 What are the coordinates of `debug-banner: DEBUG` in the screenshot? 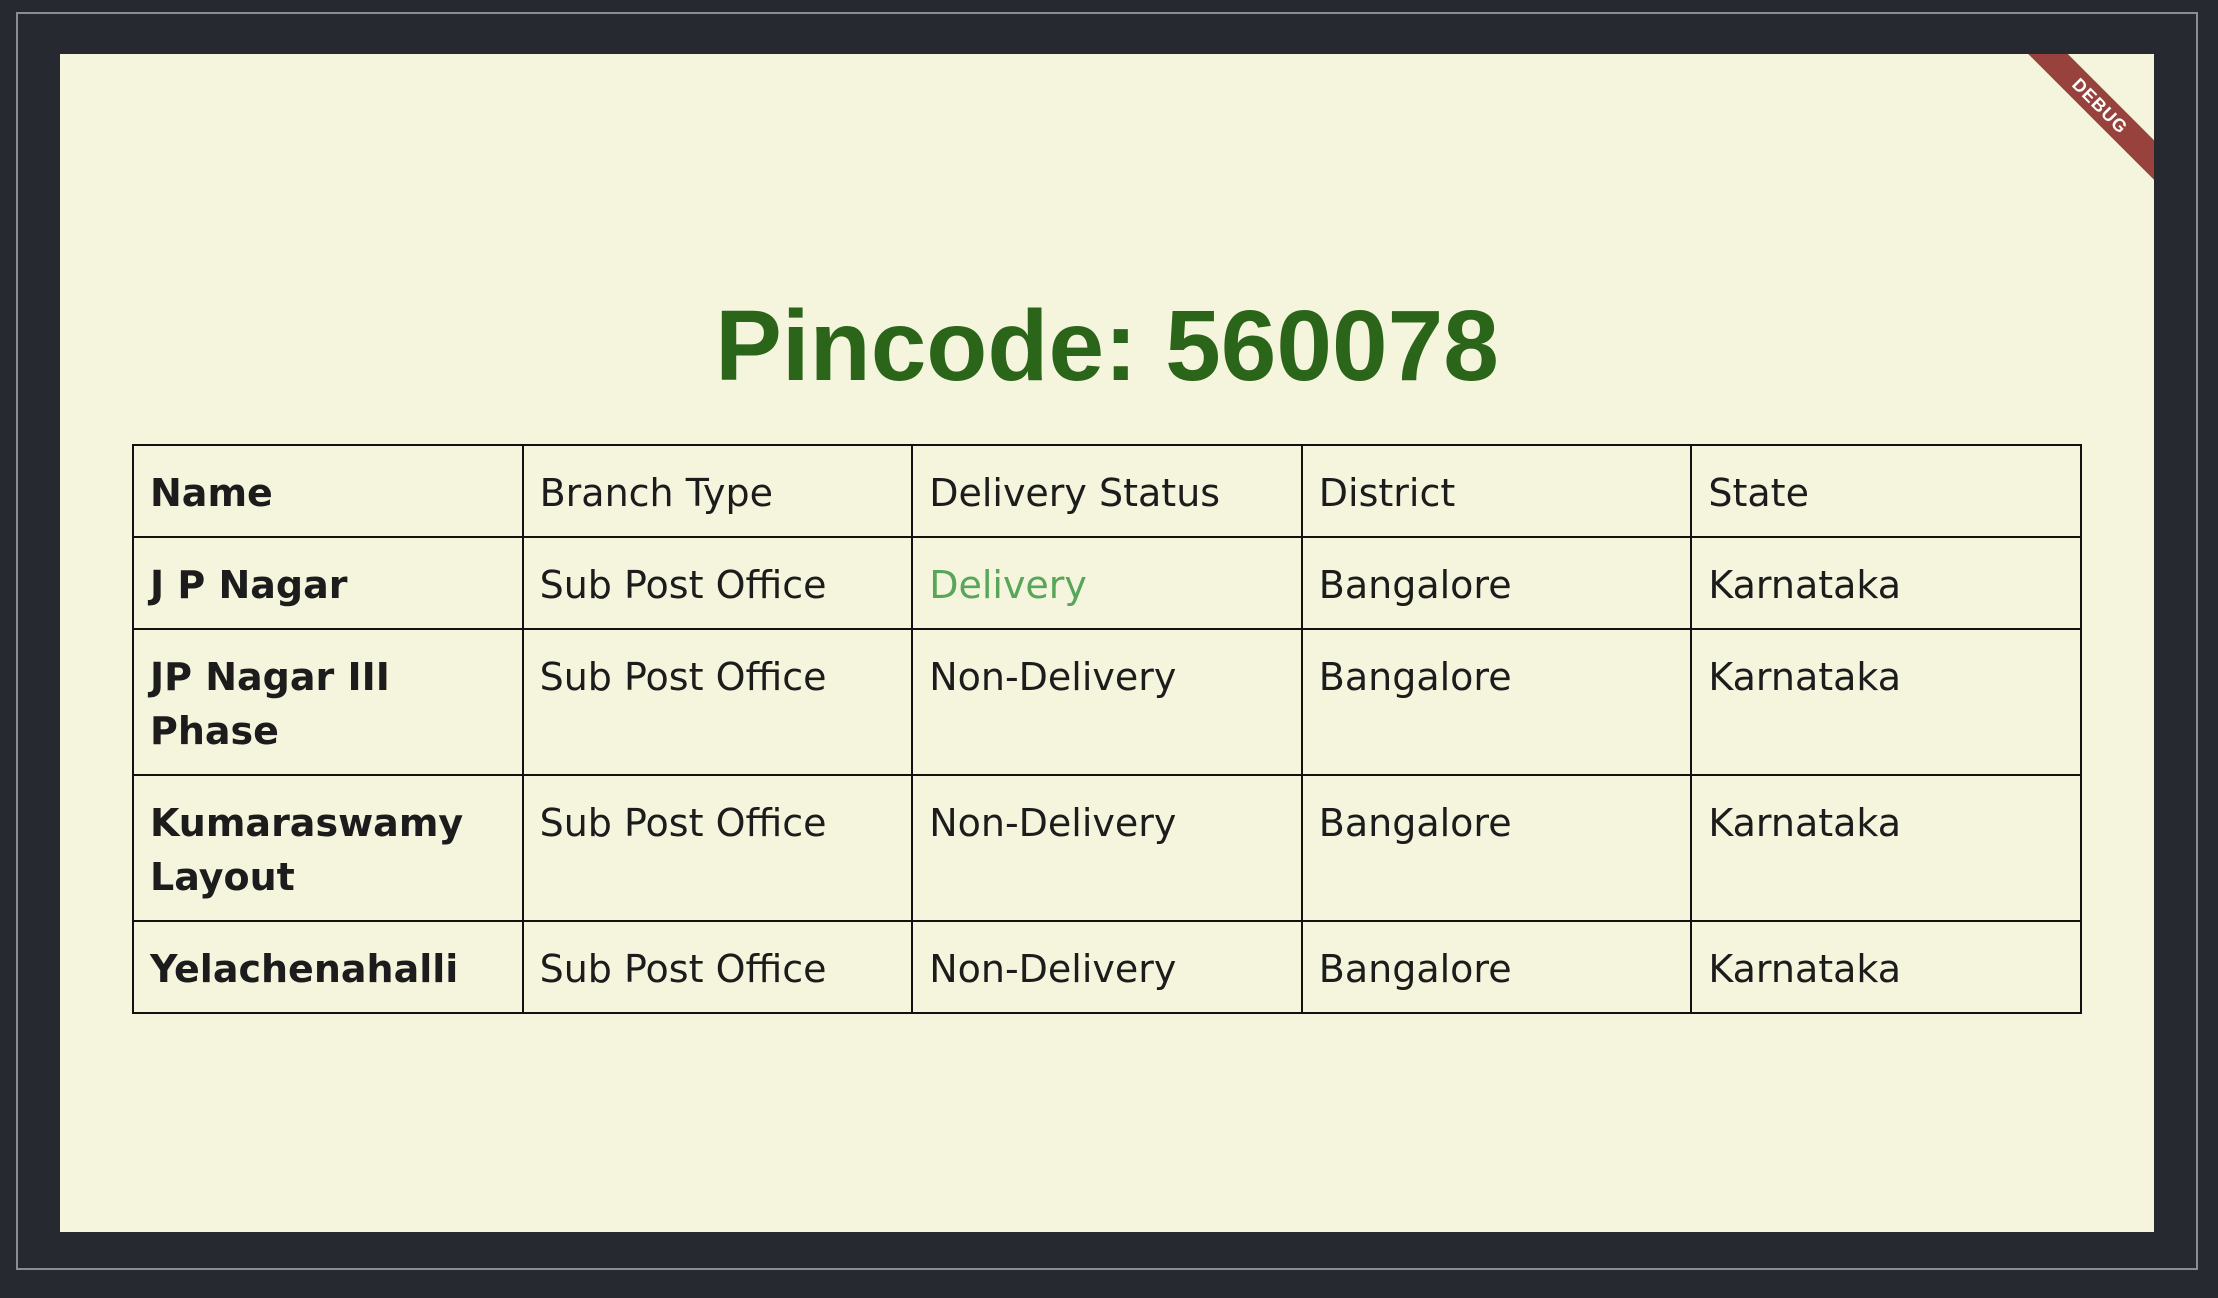 It's located at (2086, 120).